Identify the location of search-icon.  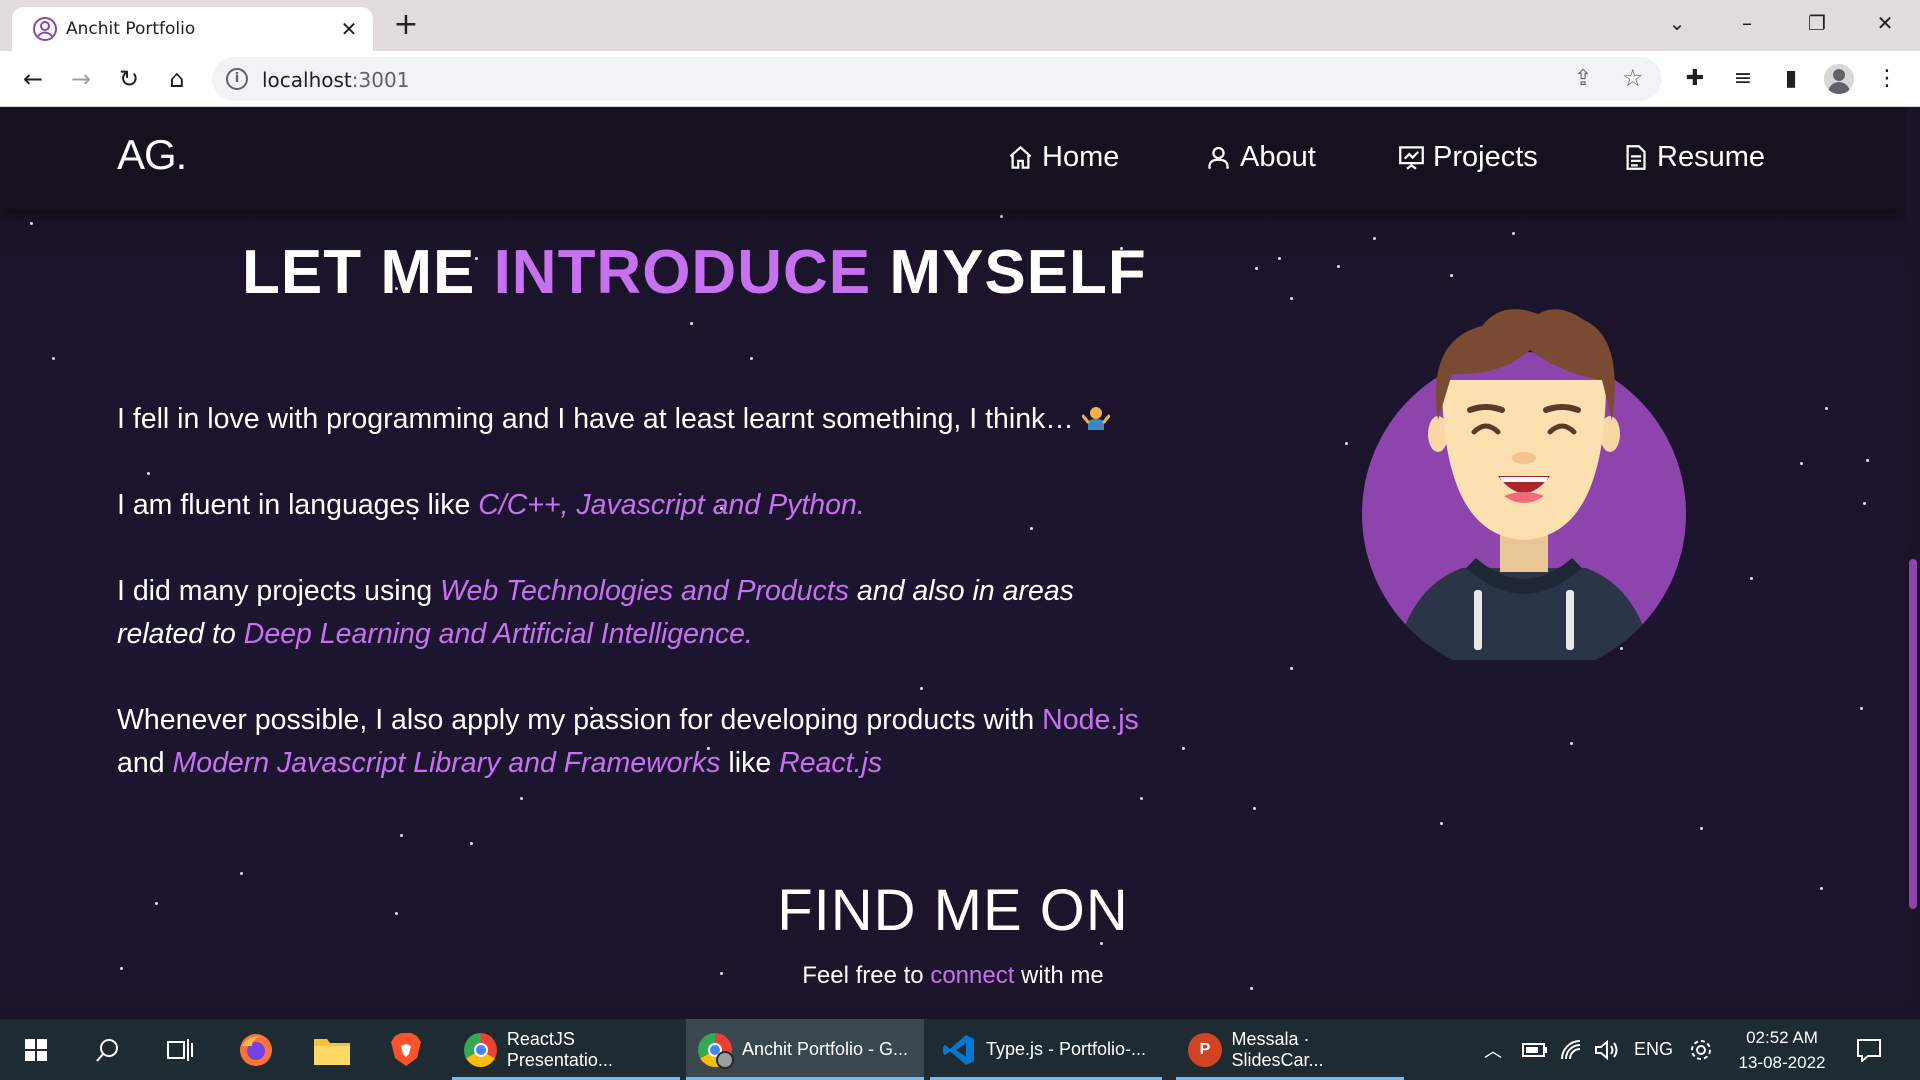
(108, 1049).